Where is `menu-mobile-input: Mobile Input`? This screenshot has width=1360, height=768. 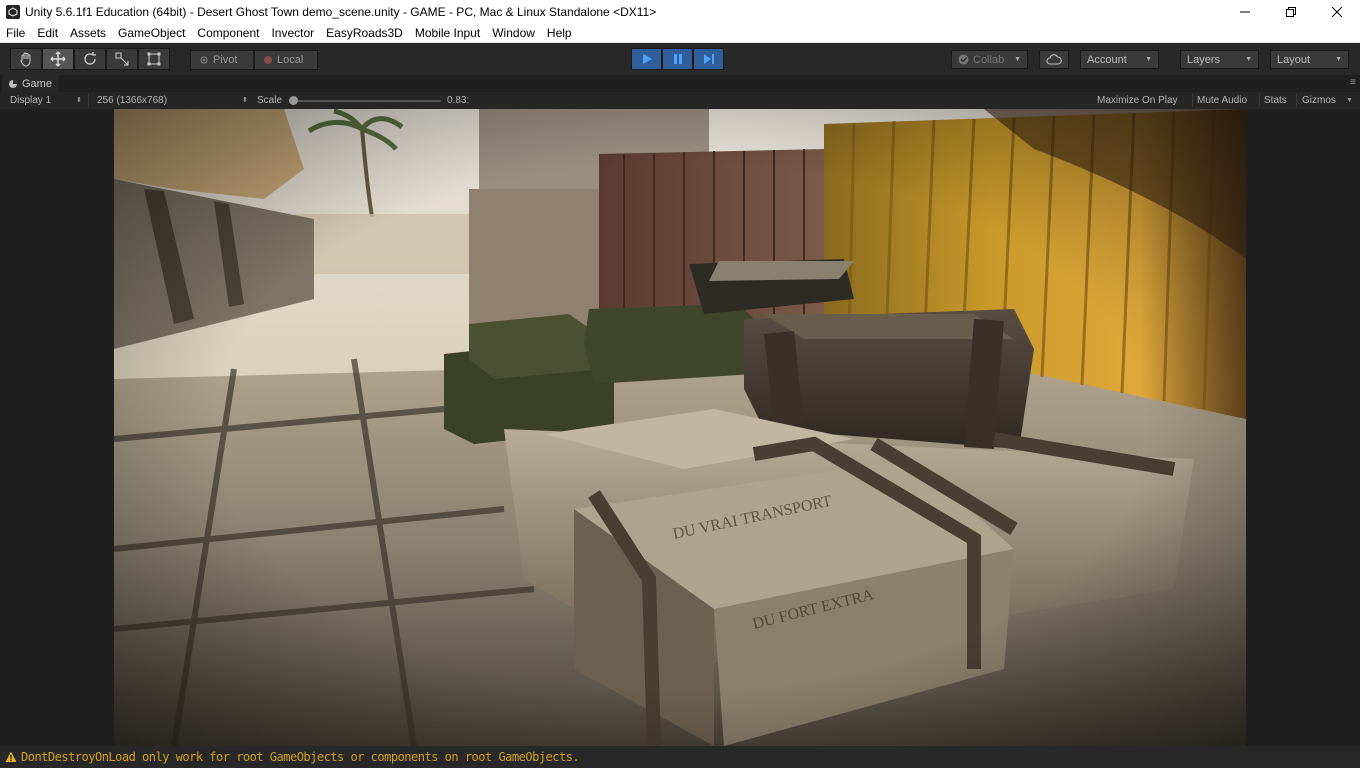 menu-mobile-input: Mobile Input is located at coordinates (447, 33).